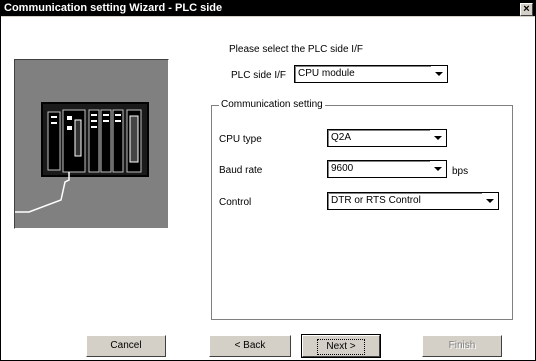 The width and height of the screenshot is (536, 361). Describe the element at coordinates (341, 137) in the screenshot. I see `cpu-type-value: Q2A` at that location.